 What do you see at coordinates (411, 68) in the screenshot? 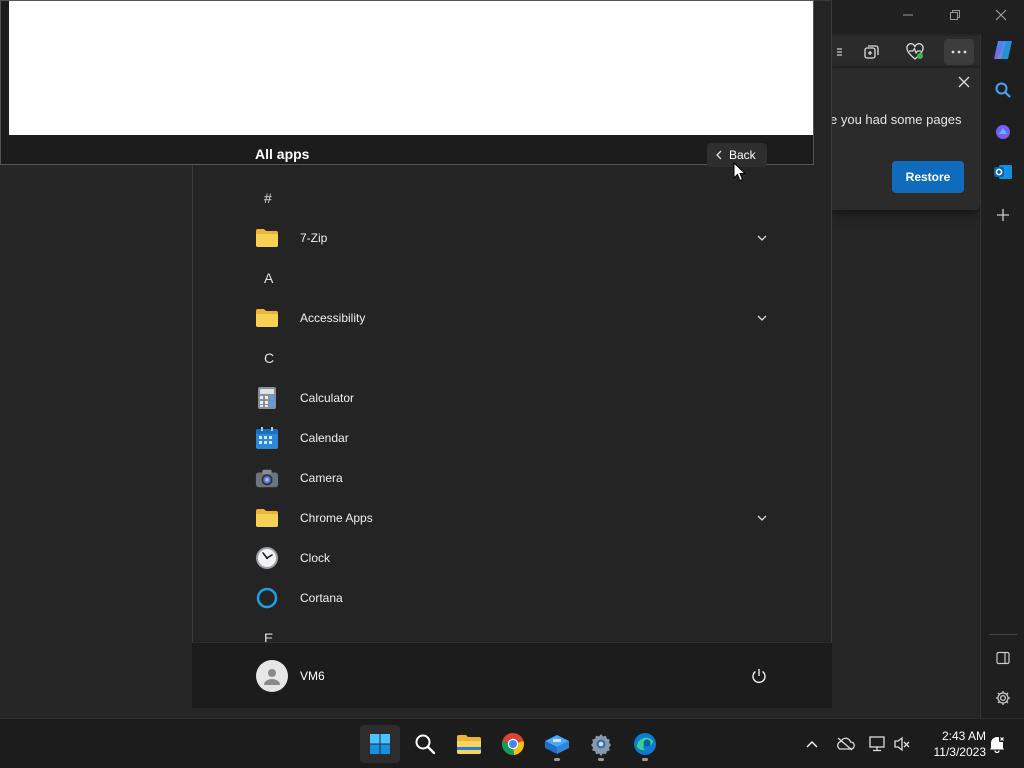
I see `blank-window-content` at bounding box center [411, 68].